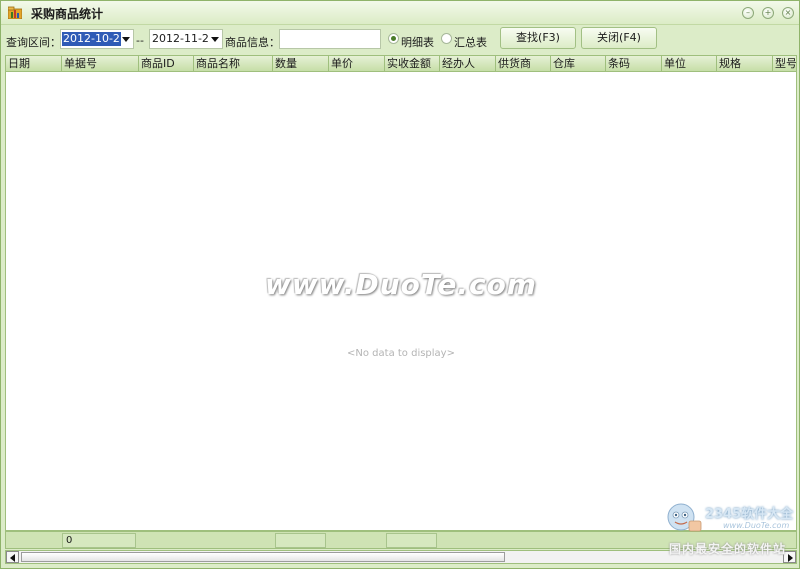  Describe the element at coordinates (357, 63) in the screenshot. I see `column-header-unit-price: 单价` at that location.